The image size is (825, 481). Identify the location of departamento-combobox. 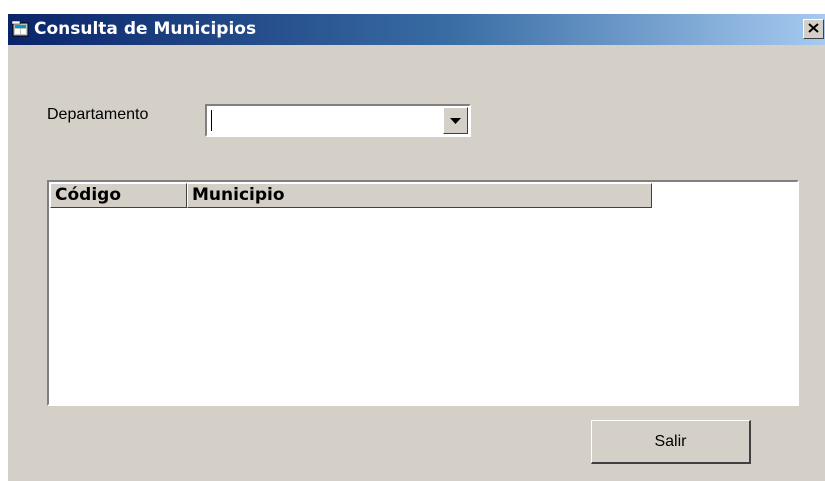
(338, 120).